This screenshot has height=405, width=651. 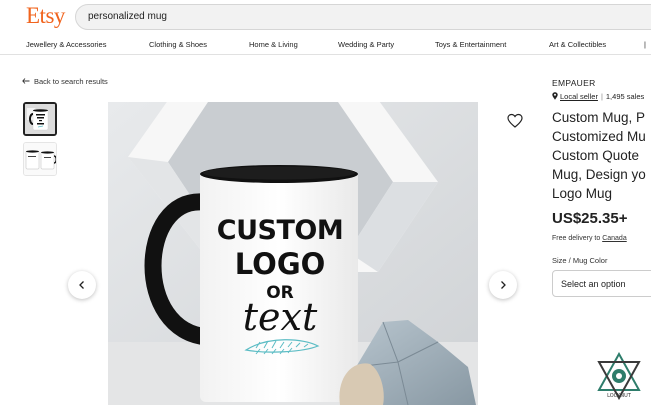 What do you see at coordinates (127, 16) in the screenshot?
I see `search-input-value: personalized mug` at bounding box center [127, 16].